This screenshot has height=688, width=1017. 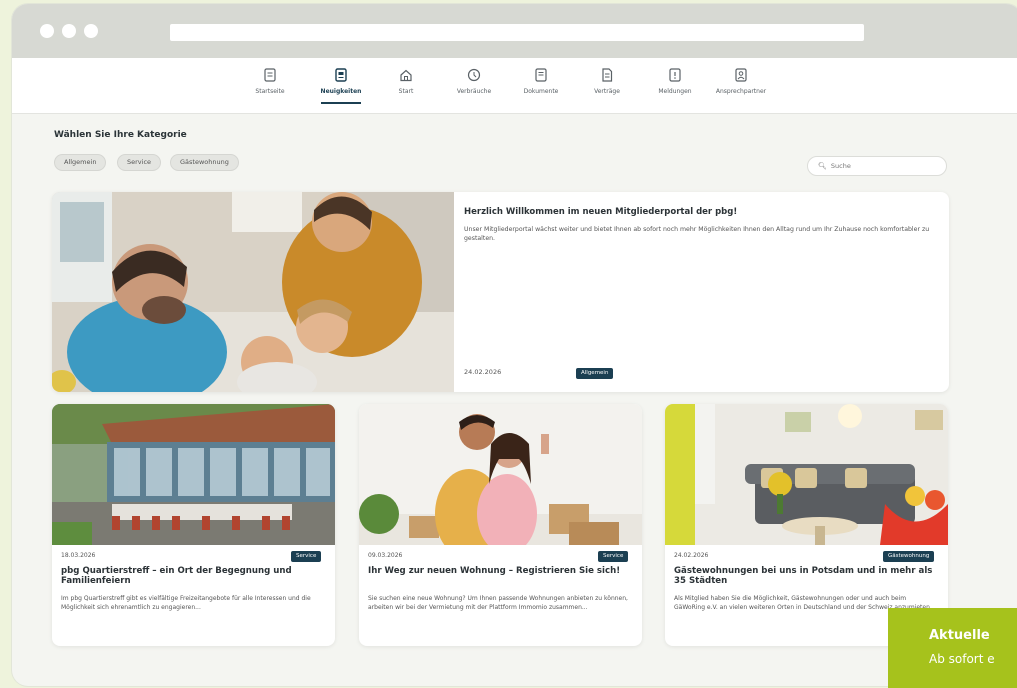 I want to click on home-icon, so click(x=406, y=75).